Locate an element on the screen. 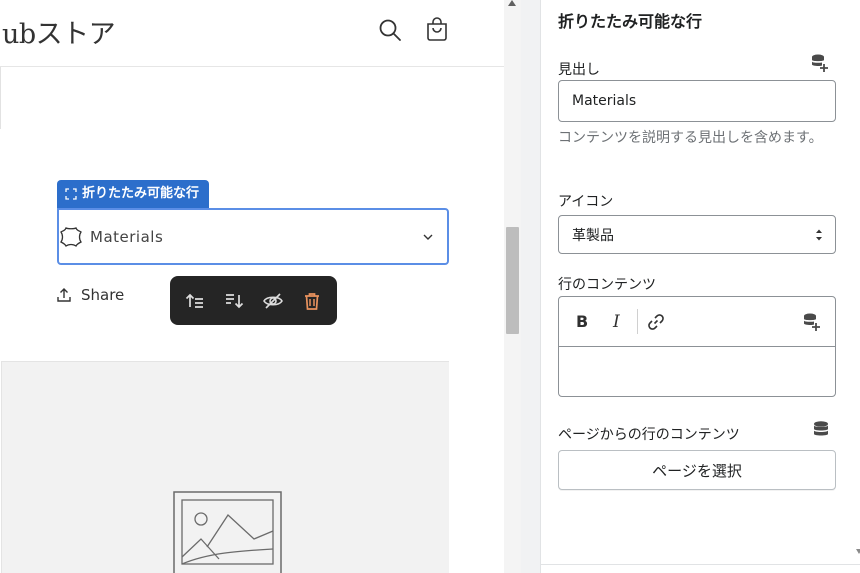  delete-icon is located at coordinates (311, 301).